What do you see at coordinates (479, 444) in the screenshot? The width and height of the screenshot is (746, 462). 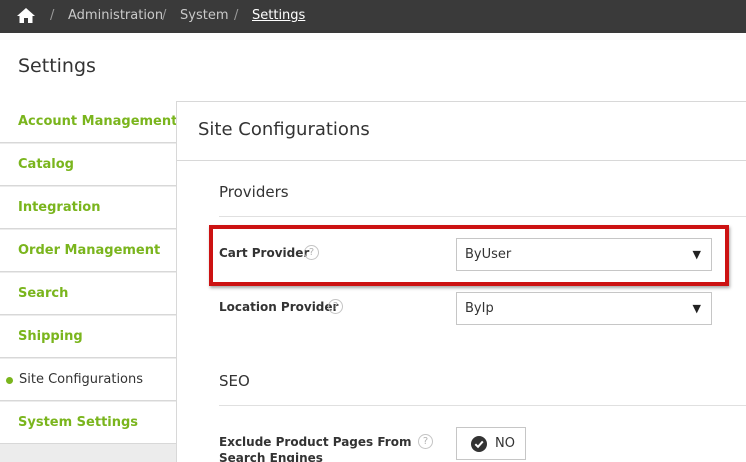 I see `check-circle-icon` at bounding box center [479, 444].